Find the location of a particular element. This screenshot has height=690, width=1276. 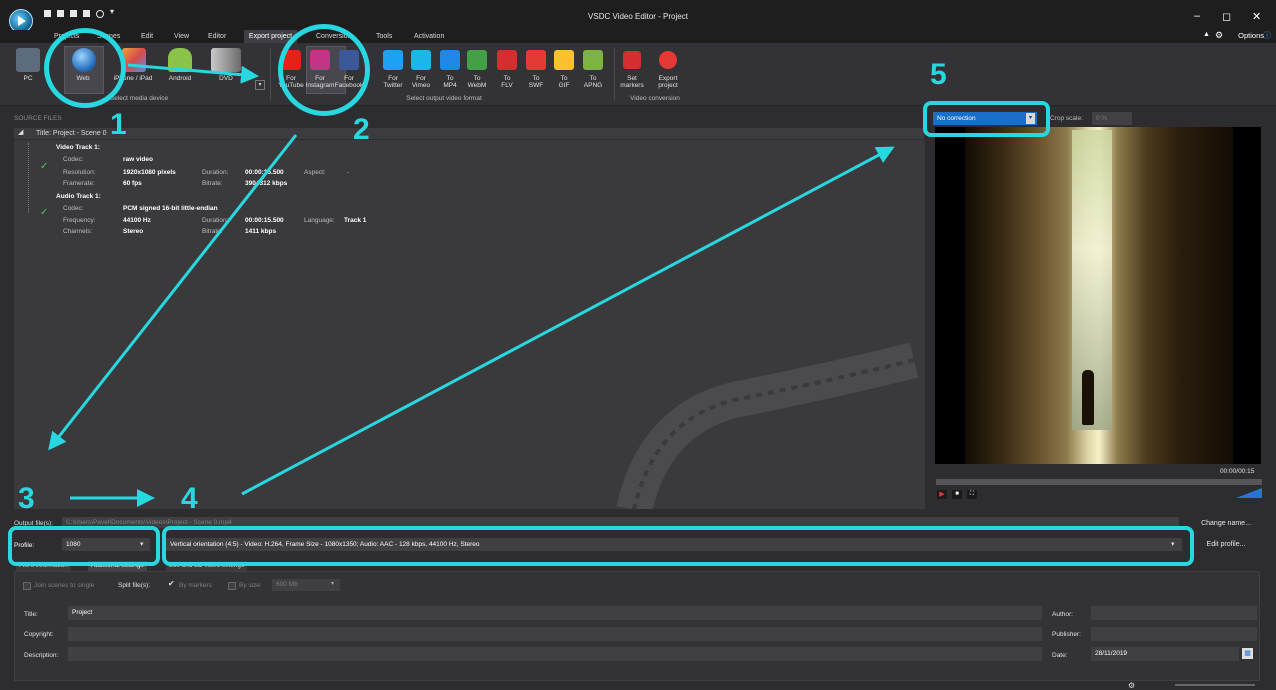

scene-title: Title: Project - Scene 0 is located at coordinates (71, 133).